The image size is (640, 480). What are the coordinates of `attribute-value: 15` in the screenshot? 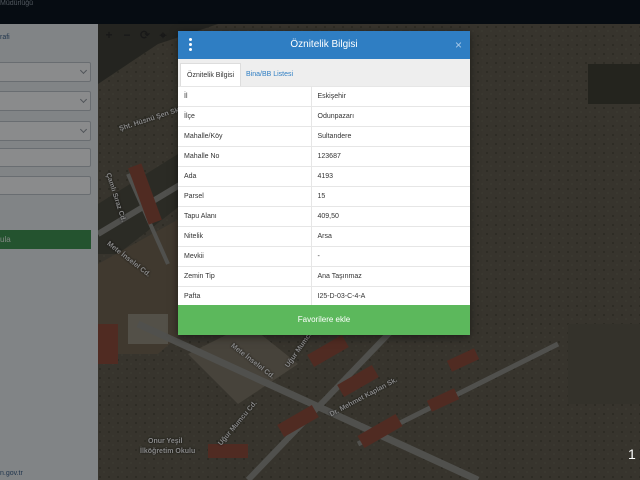 It's located at (390, 196).